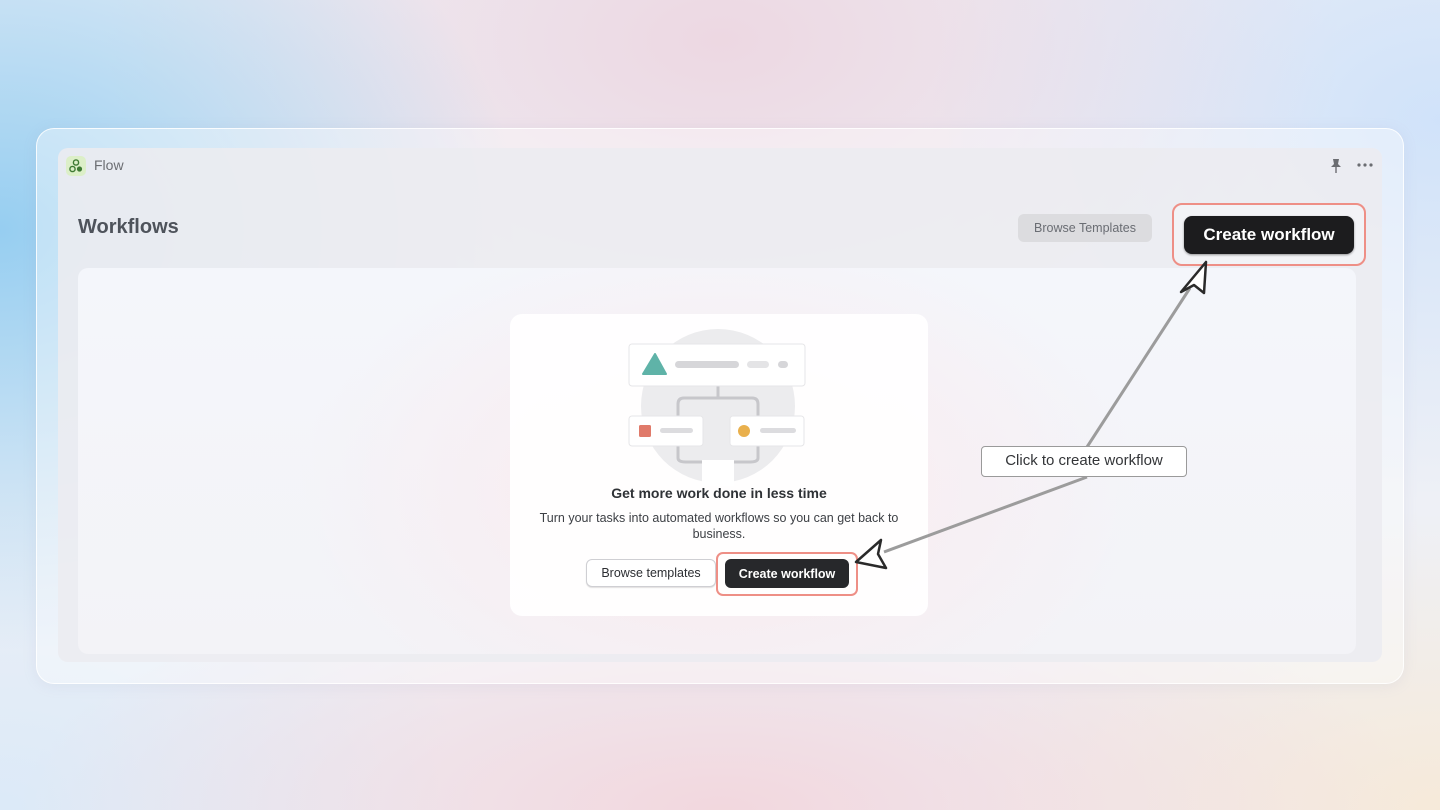 This screenshot has width=1440, height=810. What do you see at coordinates (1365, 165) in the screenshot?
I see `more-horizontal-icon` at bounding box center [1365, 165].